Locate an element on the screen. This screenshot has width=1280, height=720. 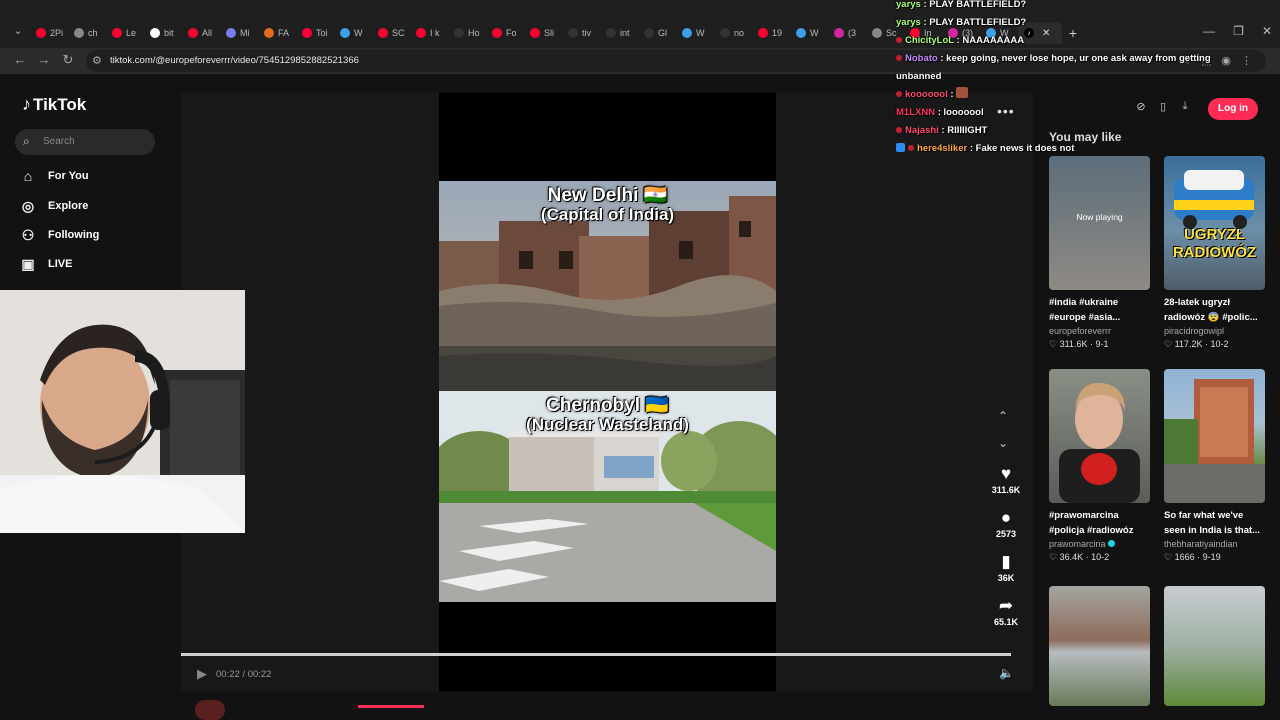
browser-tab: 19 is located at coordinates (771, 33).